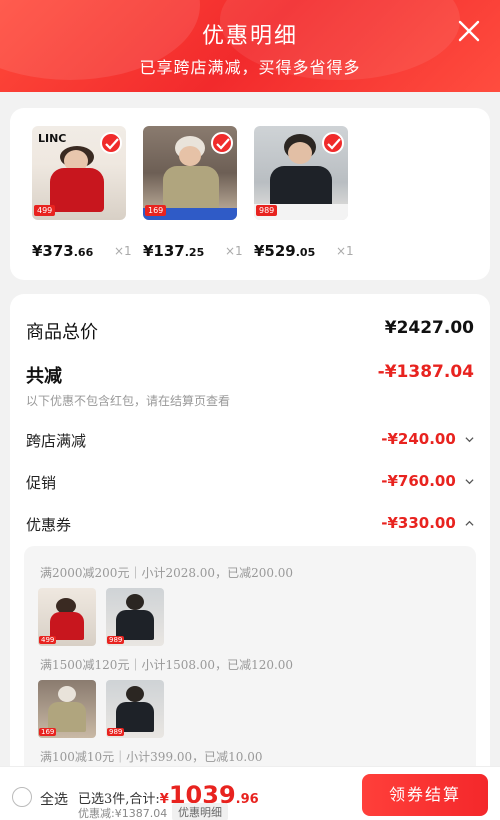  I want to click on chevron-up-icon, so click(469, 523).